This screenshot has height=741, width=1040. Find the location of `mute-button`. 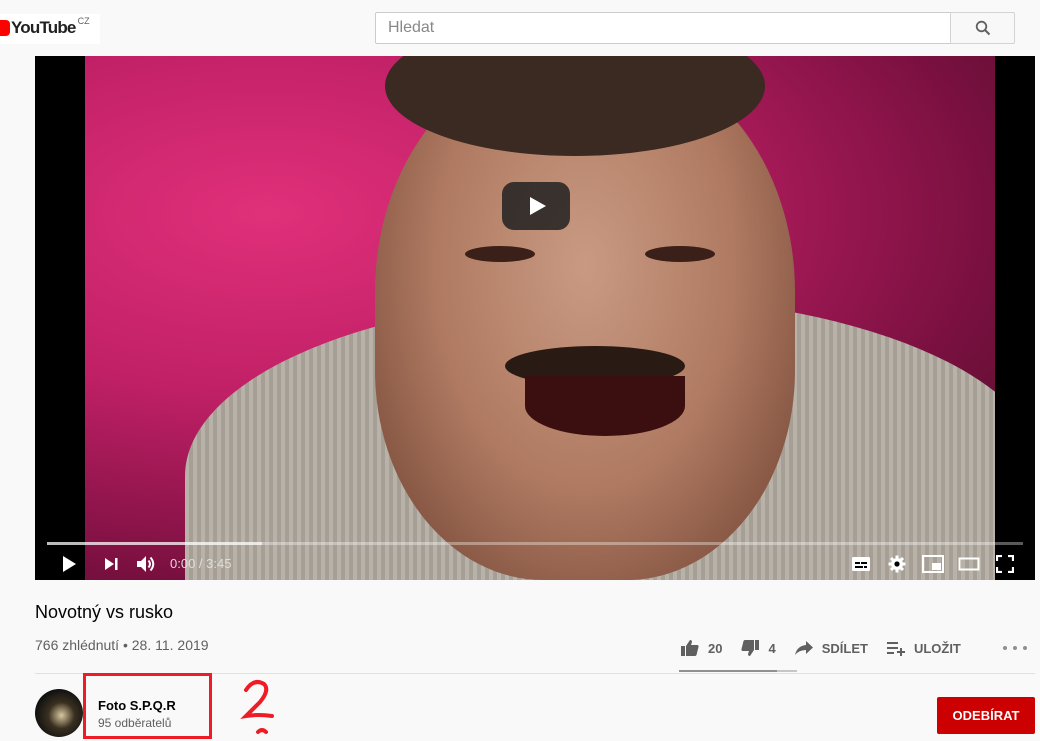

mute-button is located at coordinates (146, 564).